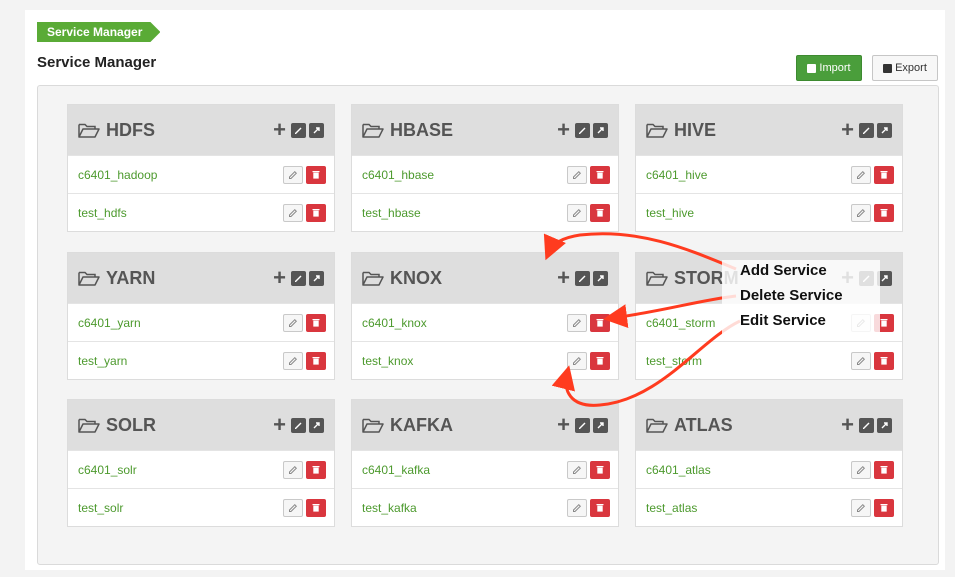  I want to click on service-link: test_knox, so click(464, 361).